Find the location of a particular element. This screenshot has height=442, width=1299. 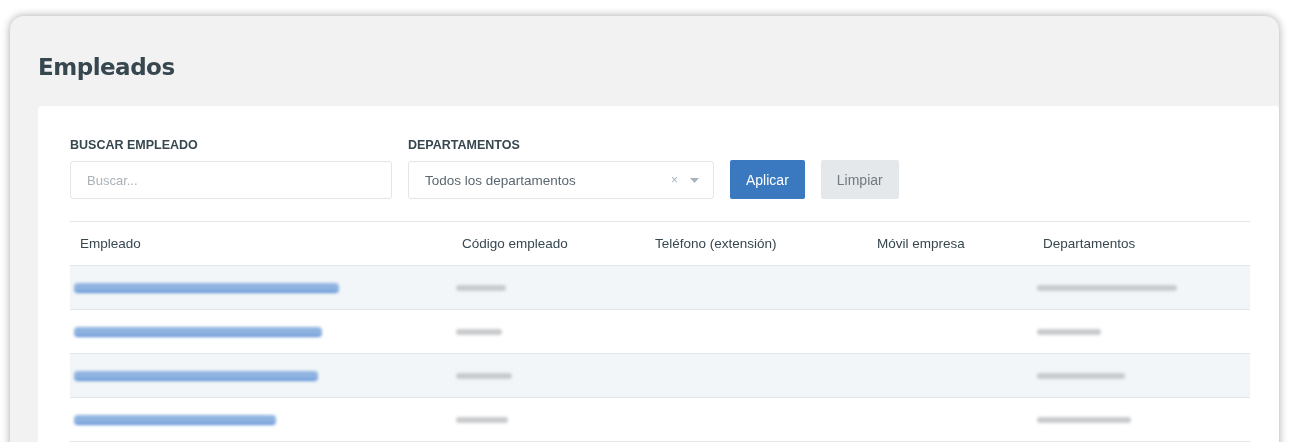

page-title: Empleados is located at coordinates (107, 67).